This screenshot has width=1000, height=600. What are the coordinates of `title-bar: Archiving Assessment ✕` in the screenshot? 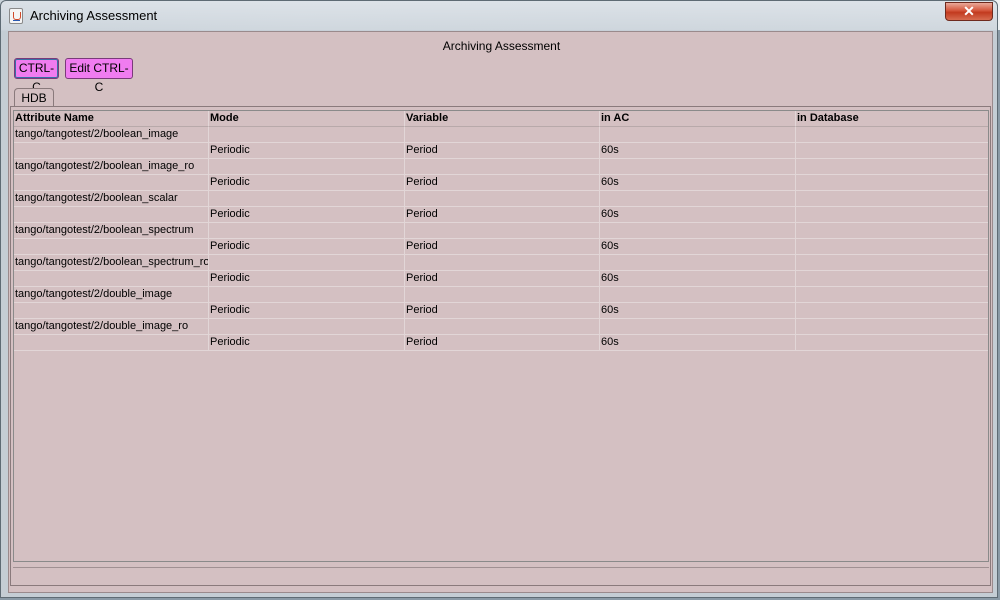 It's located at (500, 16).